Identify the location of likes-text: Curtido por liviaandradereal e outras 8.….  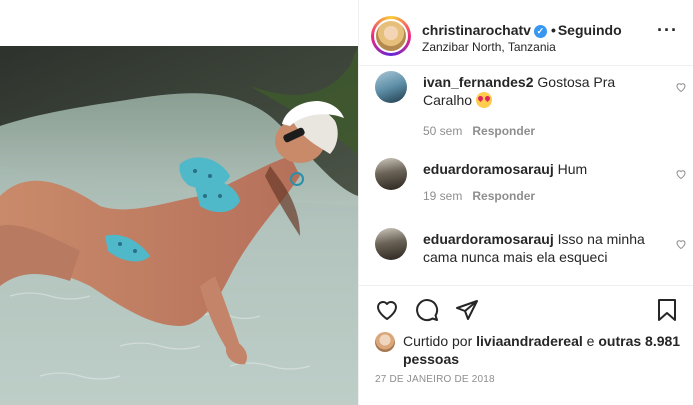
(548, 350).